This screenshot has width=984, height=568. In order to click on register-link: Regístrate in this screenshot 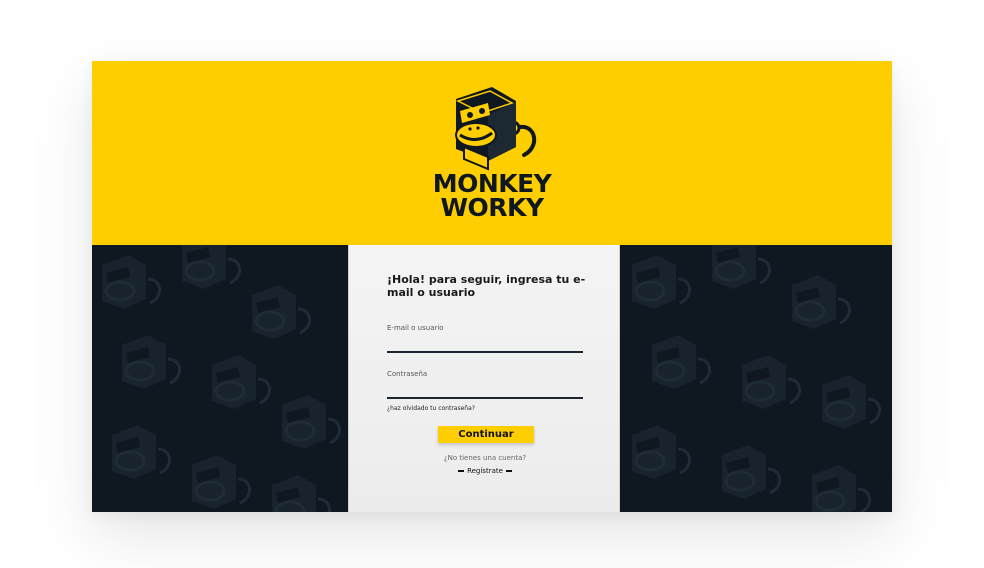, I will do `click(485, 471)`.